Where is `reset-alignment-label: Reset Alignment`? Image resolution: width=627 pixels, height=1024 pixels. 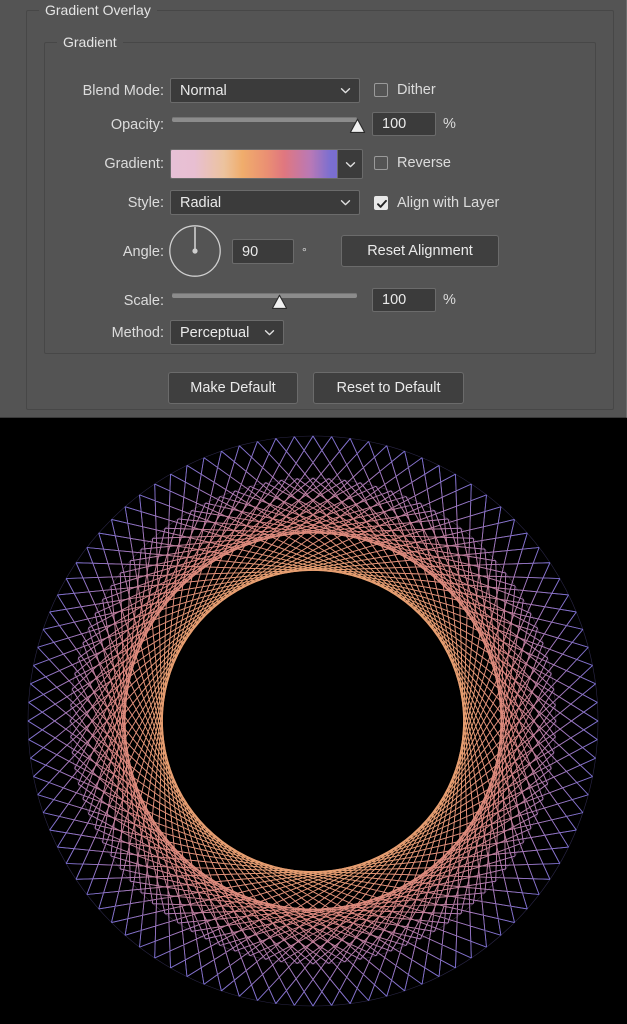 reset-alignment-label: Reset Alignment is located at coordinates (420, 251).